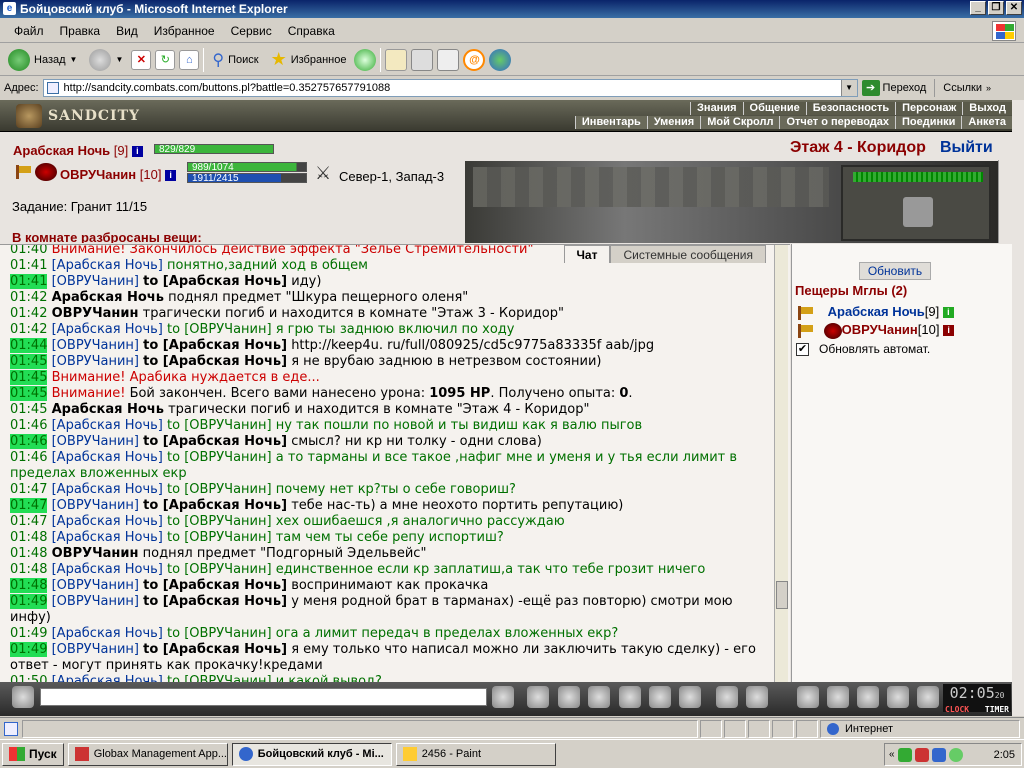 The width and height of the screenshot is (1024, 768). I want to click on menu-battles: Поединки, so click(928, 122).